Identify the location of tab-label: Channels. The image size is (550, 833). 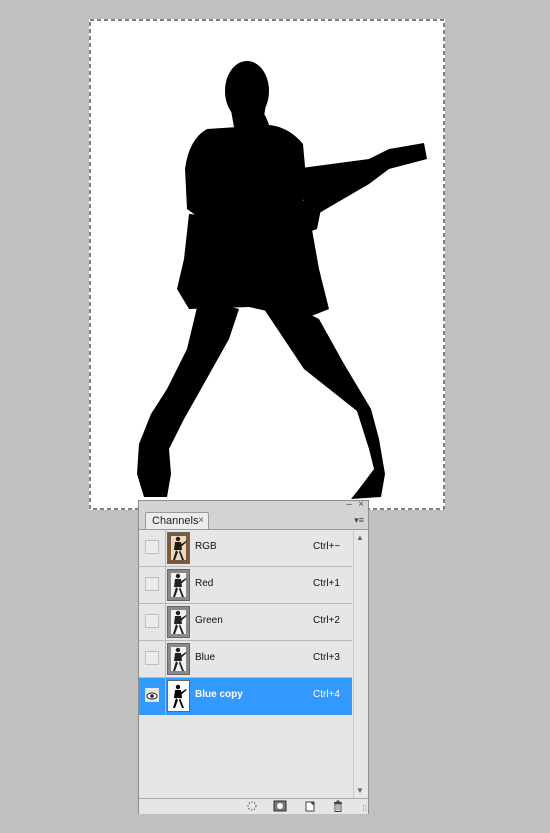
(175, 521).